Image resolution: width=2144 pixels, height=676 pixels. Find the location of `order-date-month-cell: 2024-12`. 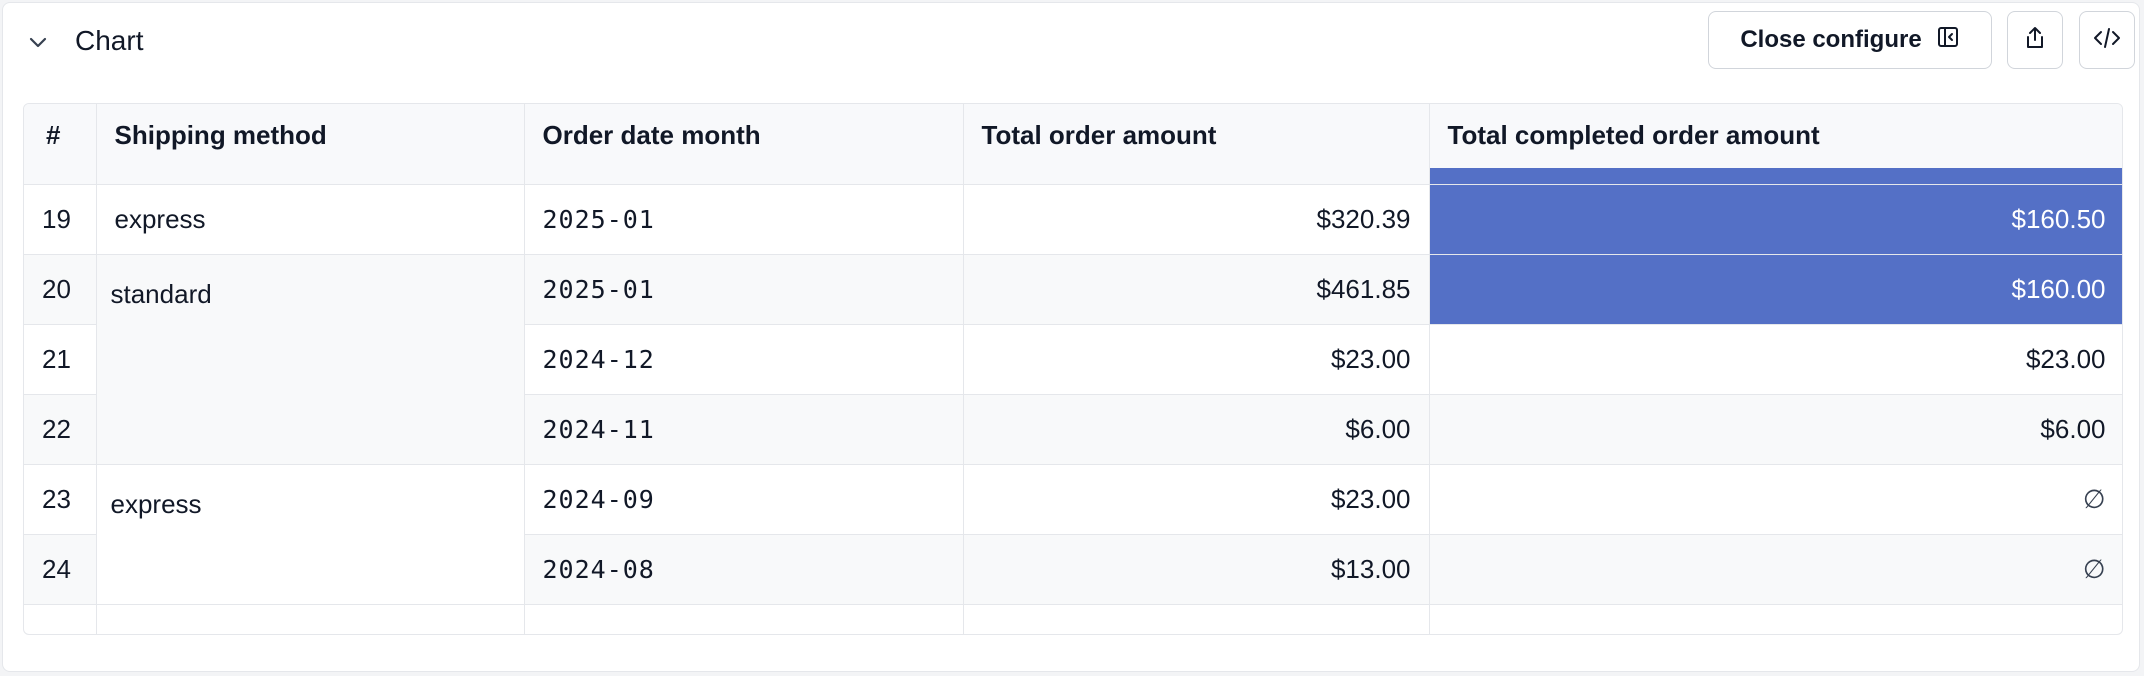

order-date-month-cell: 2024-12 is located at coordinates (744, 359).